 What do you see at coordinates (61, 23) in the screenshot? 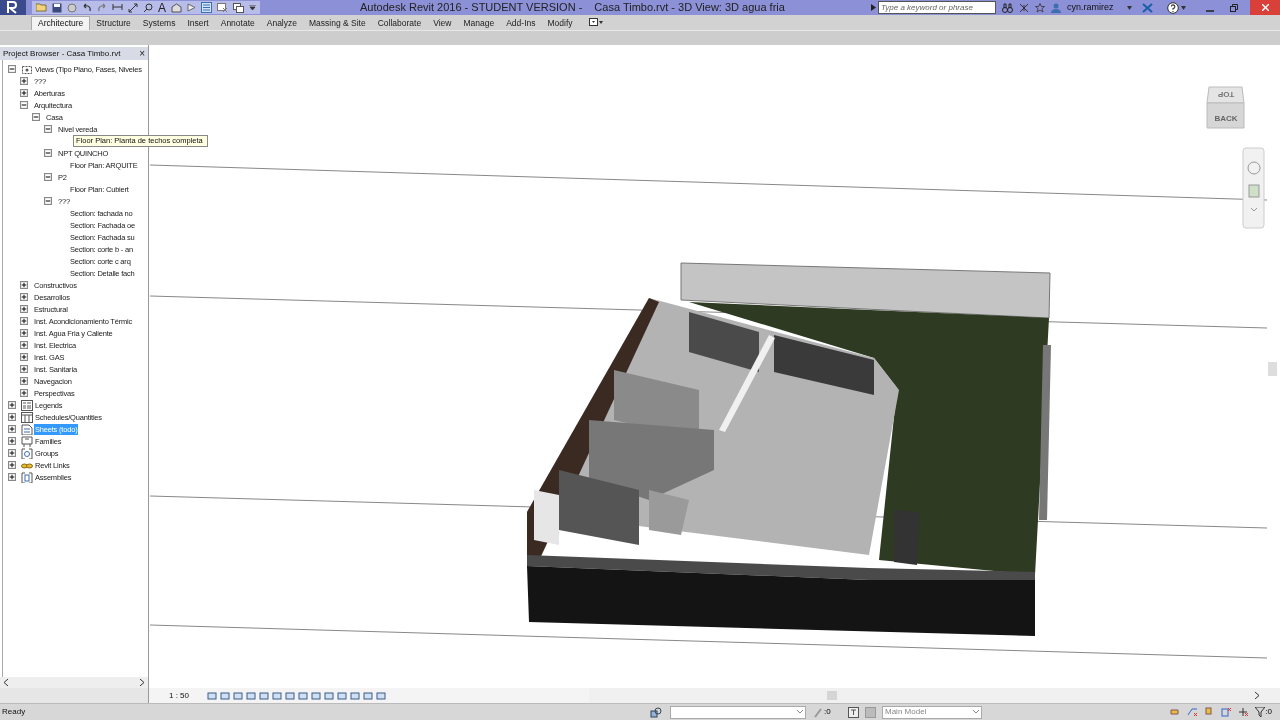
I see `ribbon-tab: Architecture` at bounding box center [61, 23].